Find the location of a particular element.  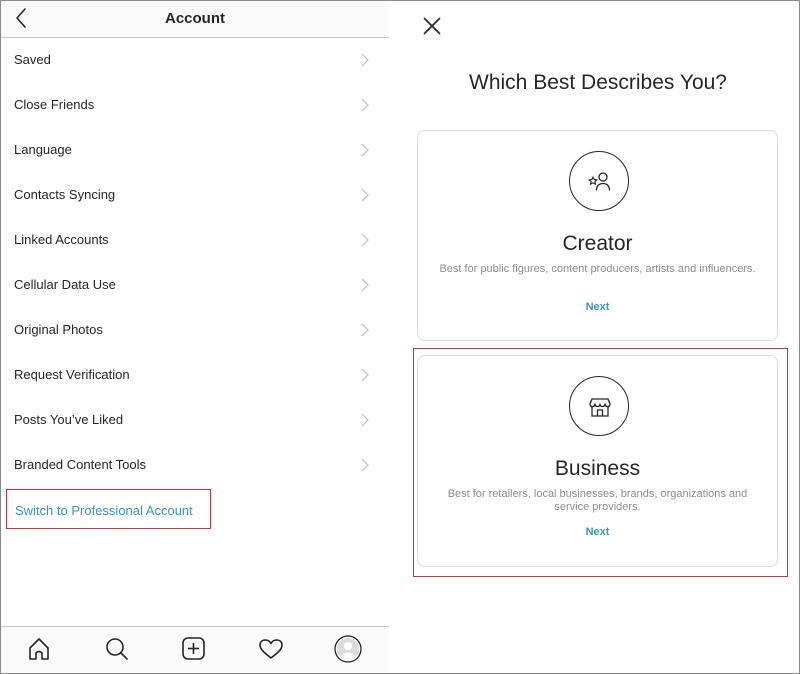

search-icon is located at coordinates (117, 649).